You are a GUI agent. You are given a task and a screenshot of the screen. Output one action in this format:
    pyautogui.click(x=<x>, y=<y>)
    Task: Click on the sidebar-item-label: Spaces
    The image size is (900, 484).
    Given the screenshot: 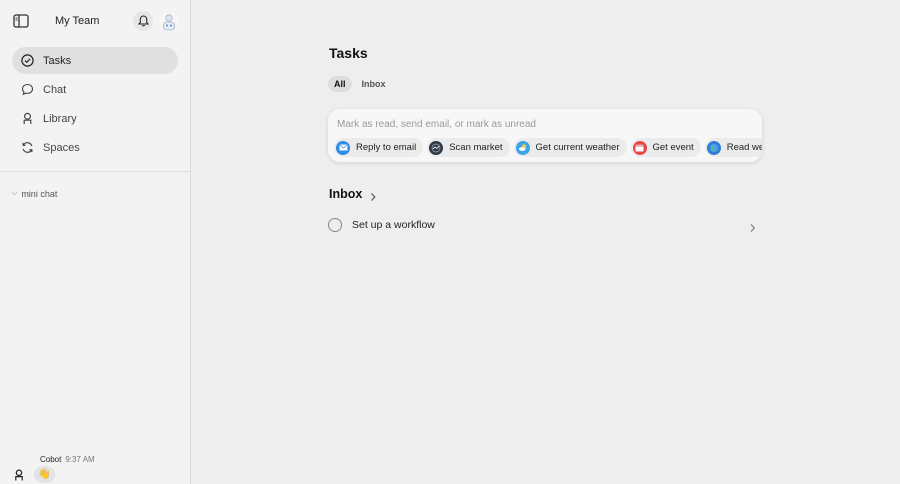 What is the action you would take?
    pyautogui.click(x=61, y=147)
    